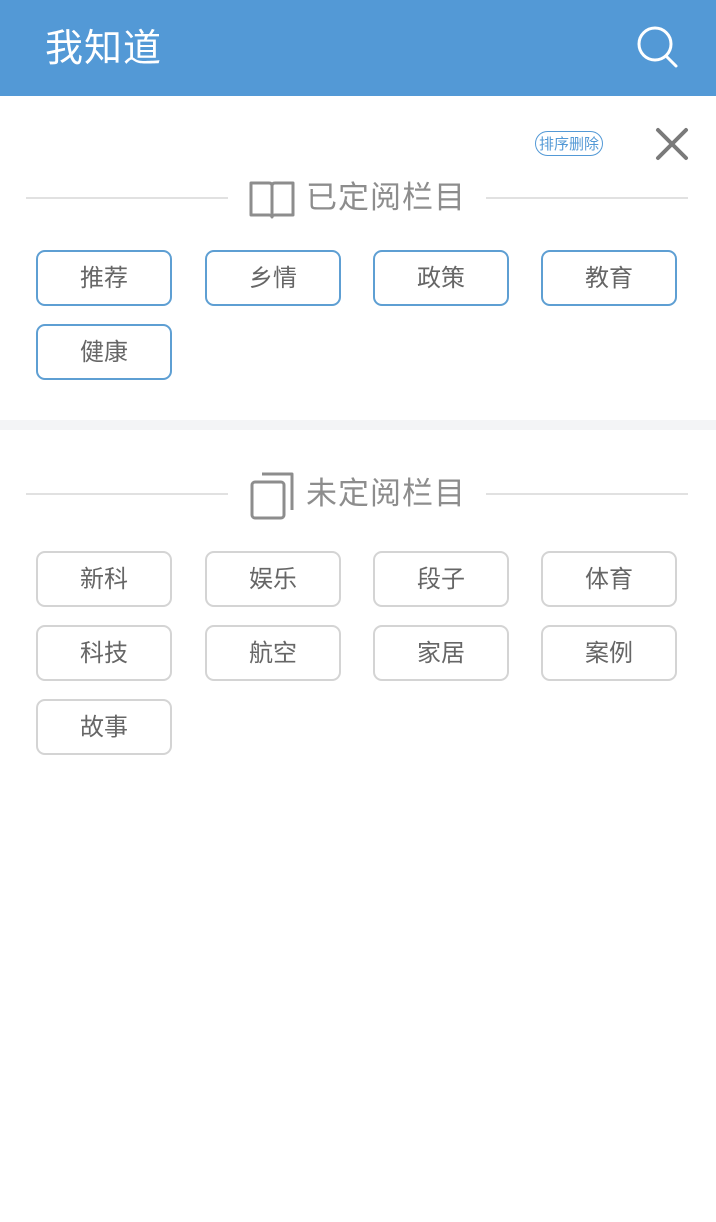  I want to click on subscribed-section-header: 已定阅栏目, so click(357, 198).